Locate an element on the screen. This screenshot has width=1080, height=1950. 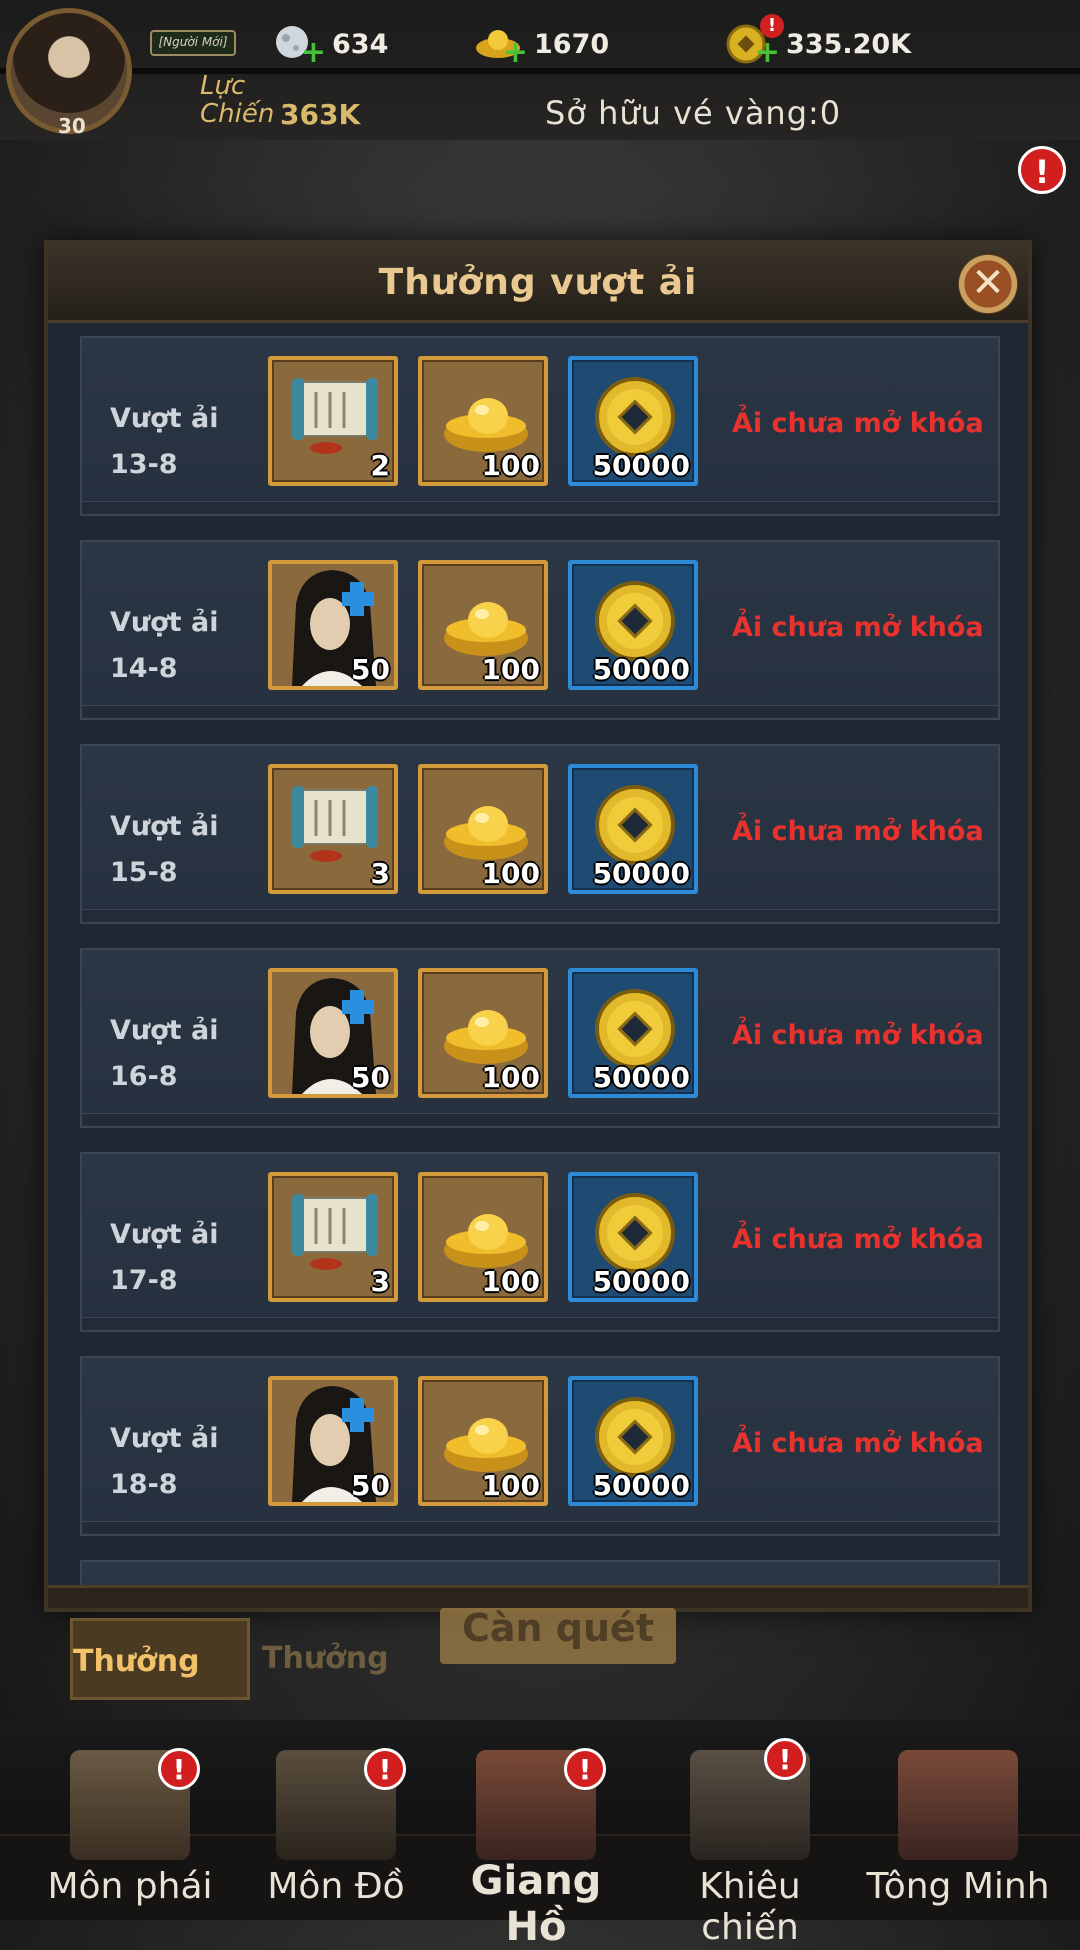
reward-item-scroll: 2 is located at coordinates (333, 421).